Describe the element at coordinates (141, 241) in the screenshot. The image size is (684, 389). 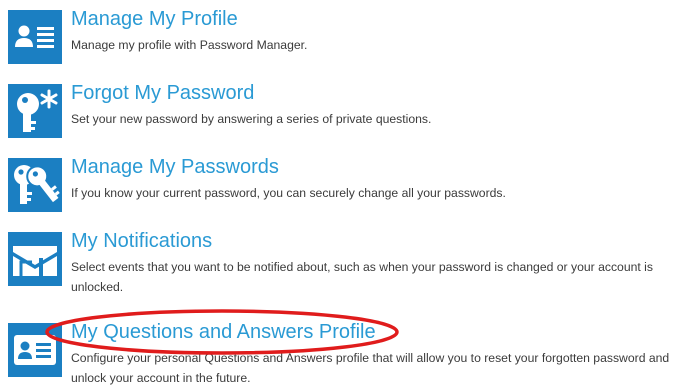
I see `my-notifications-link: My Notifications` at that location.